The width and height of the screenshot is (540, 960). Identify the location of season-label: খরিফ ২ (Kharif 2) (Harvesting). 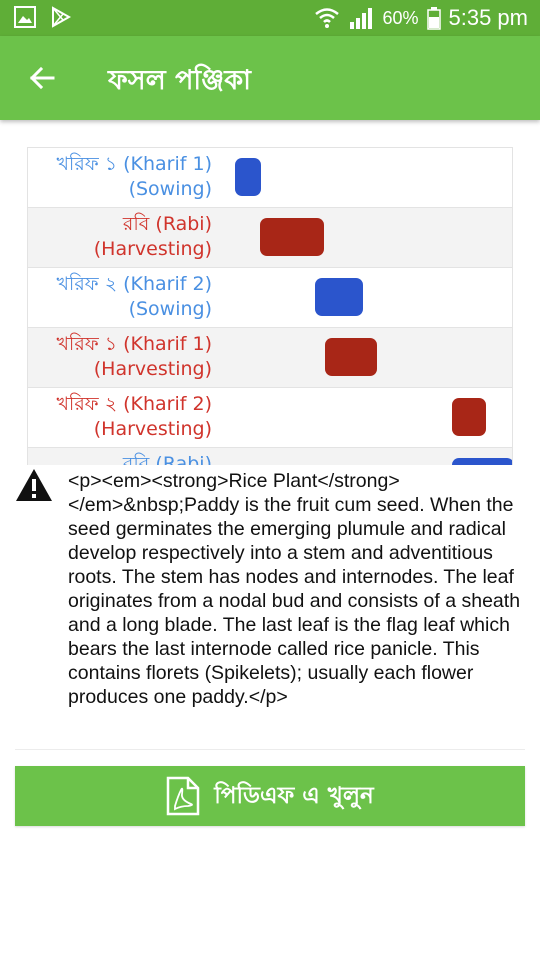
(120, 417).